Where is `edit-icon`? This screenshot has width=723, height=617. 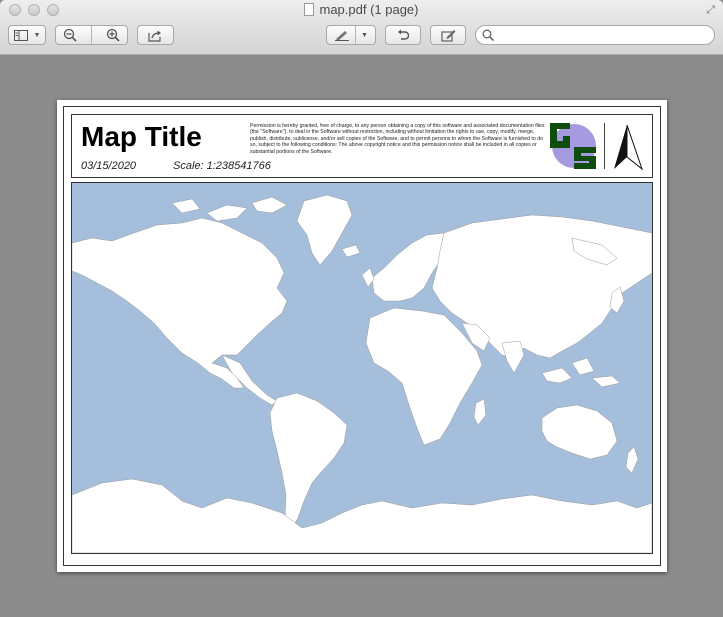 edit-icon is located at coordinates (448, 35).